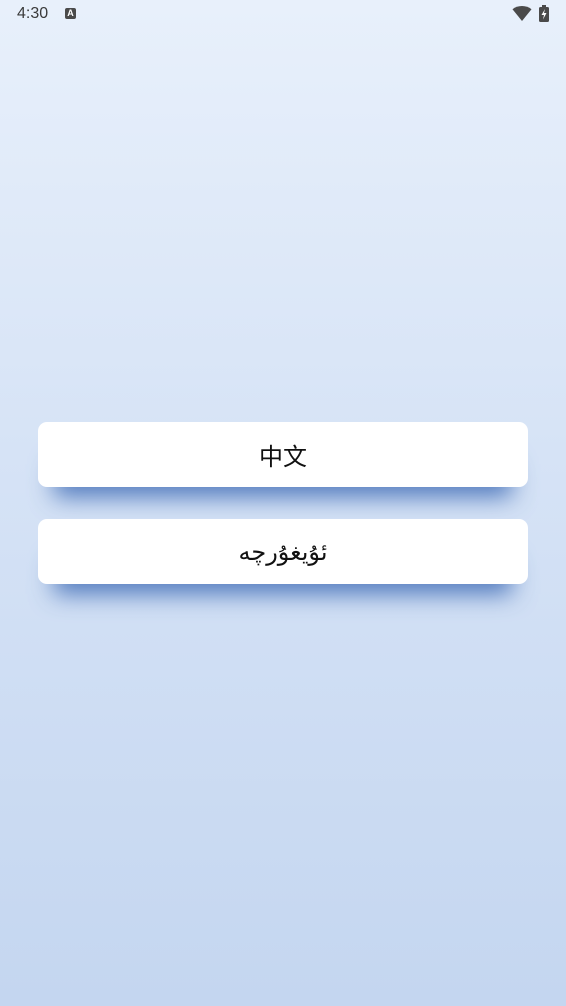  Describe the element at coordinates (283, 457) in the screenshot. I see `language-label-chinese: 中文` at that location.